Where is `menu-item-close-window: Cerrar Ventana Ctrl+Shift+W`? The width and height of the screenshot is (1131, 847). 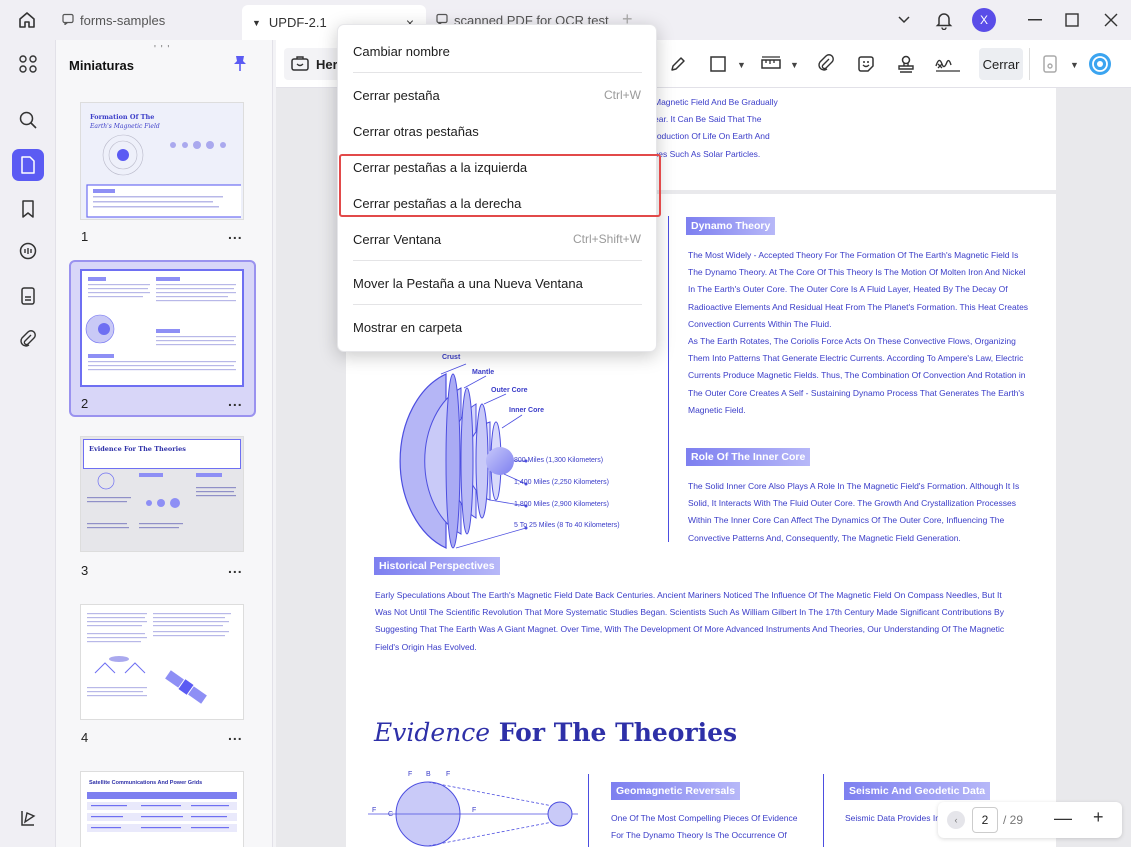
menu-item-close-window: Cerrar Ventana Ctrl+Shift+W is located at coordinates (498, 239).